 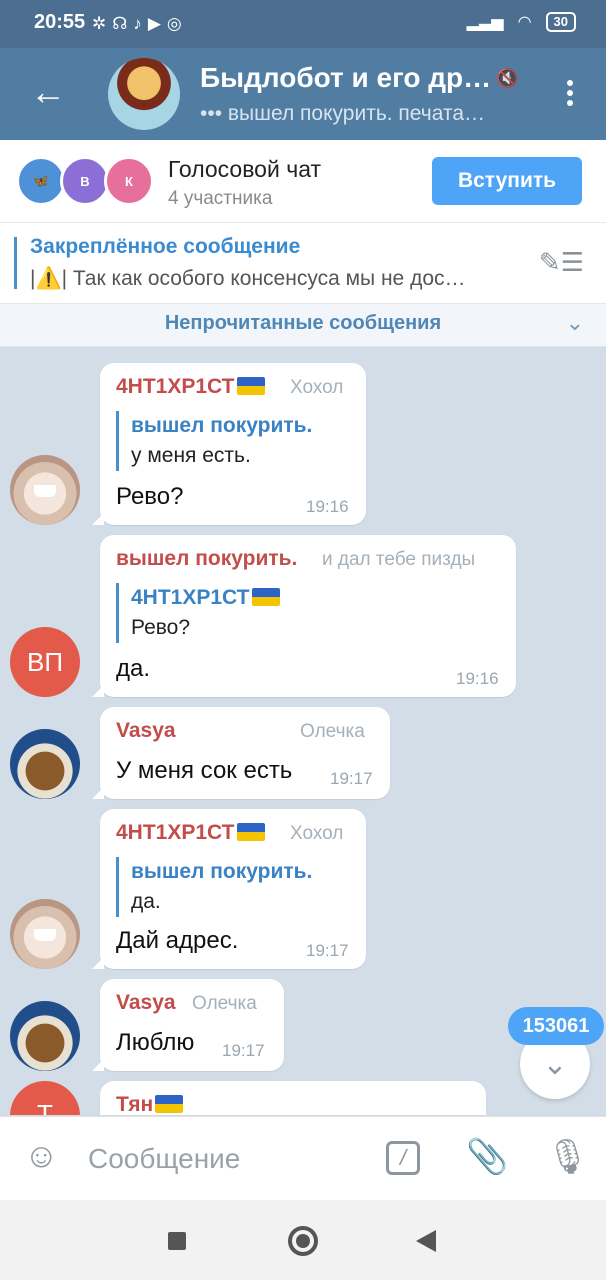 I want to click on reply-quote: 4НТ1ХР1СТ Рево?, so click(x=198, y=613).